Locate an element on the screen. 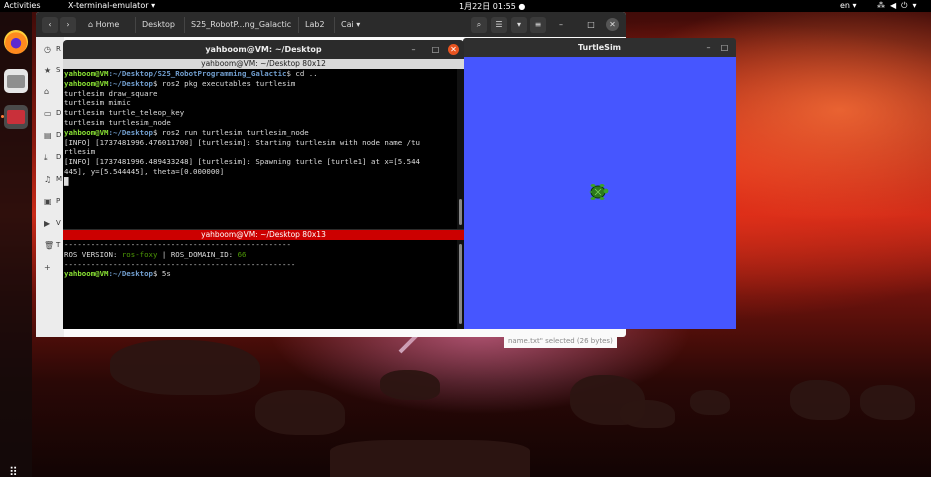  app-menu: X-terminal-emulator ▾ is located at coordinates (111, 5).